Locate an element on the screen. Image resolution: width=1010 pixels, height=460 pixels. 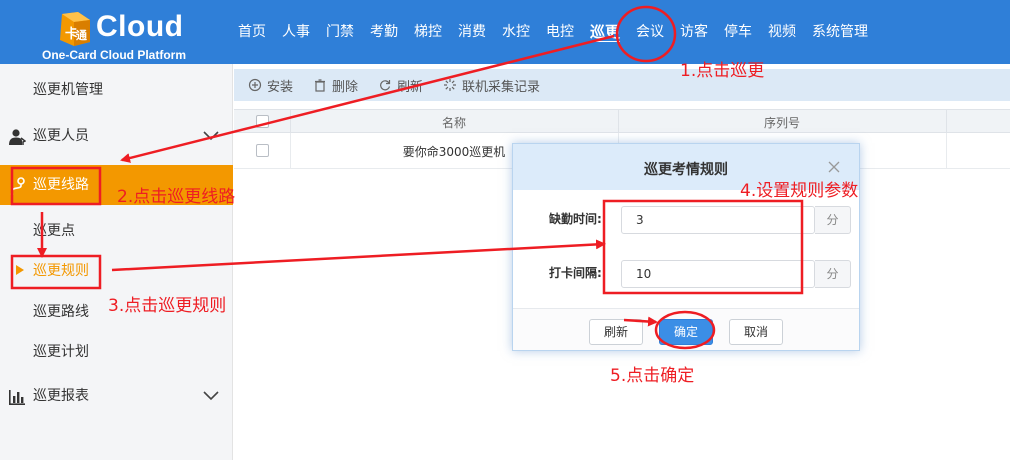
sidebar-item-label: 巡更线路 is located at coordinates (61, 185).